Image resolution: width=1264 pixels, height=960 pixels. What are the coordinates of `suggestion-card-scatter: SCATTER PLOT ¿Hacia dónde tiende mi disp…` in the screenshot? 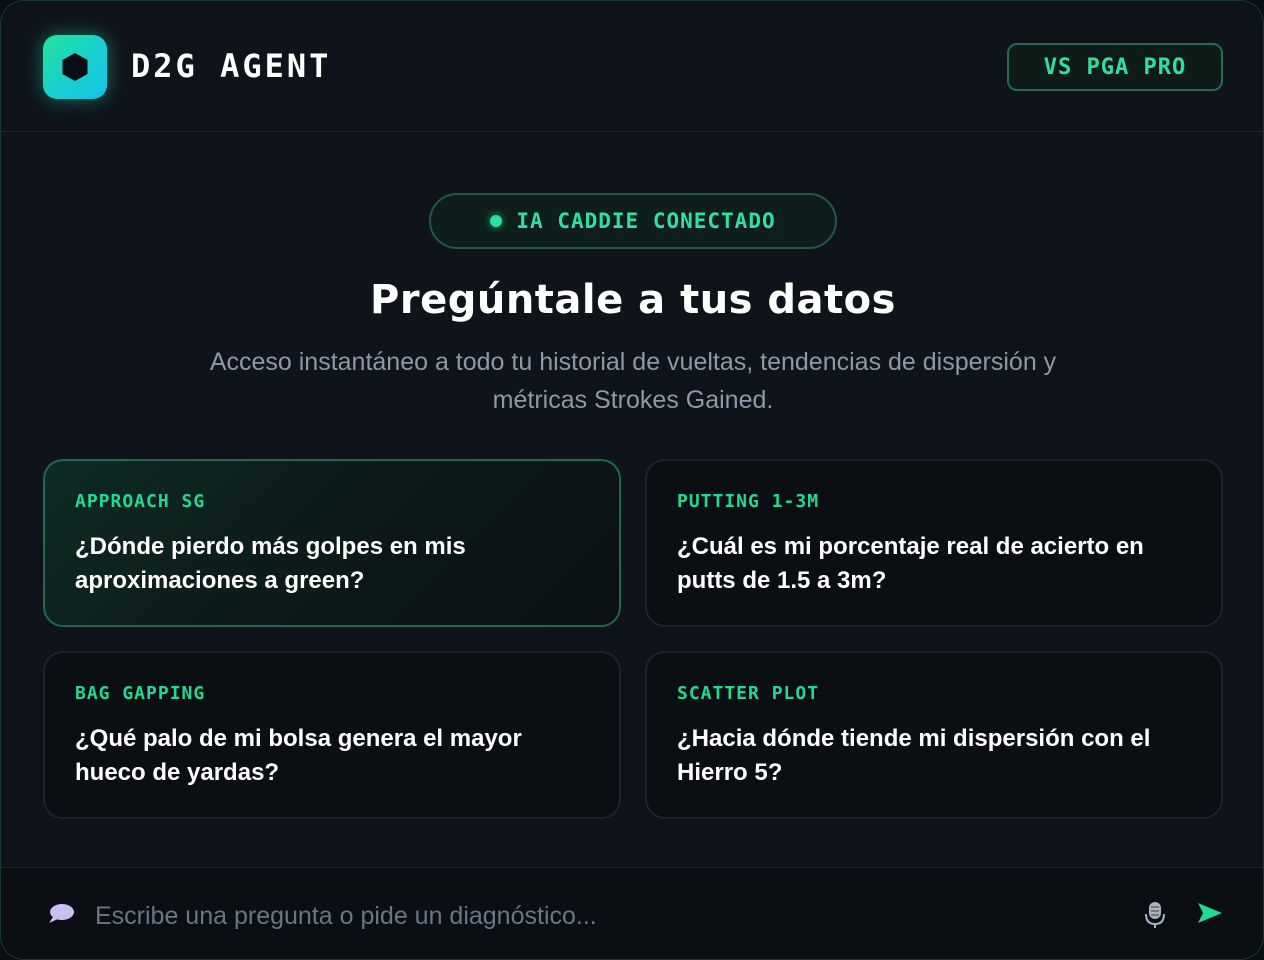 It's located at (934, 735).